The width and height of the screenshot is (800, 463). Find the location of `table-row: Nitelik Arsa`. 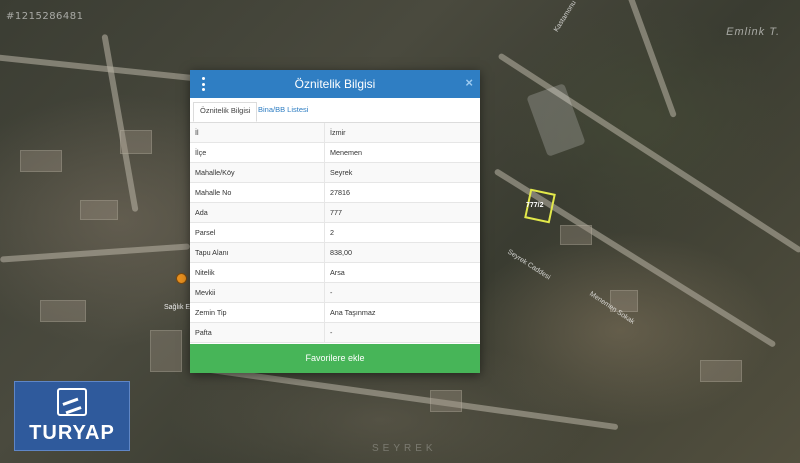

table-row: Nitelik Arsa is located at coordinates (335, 272).